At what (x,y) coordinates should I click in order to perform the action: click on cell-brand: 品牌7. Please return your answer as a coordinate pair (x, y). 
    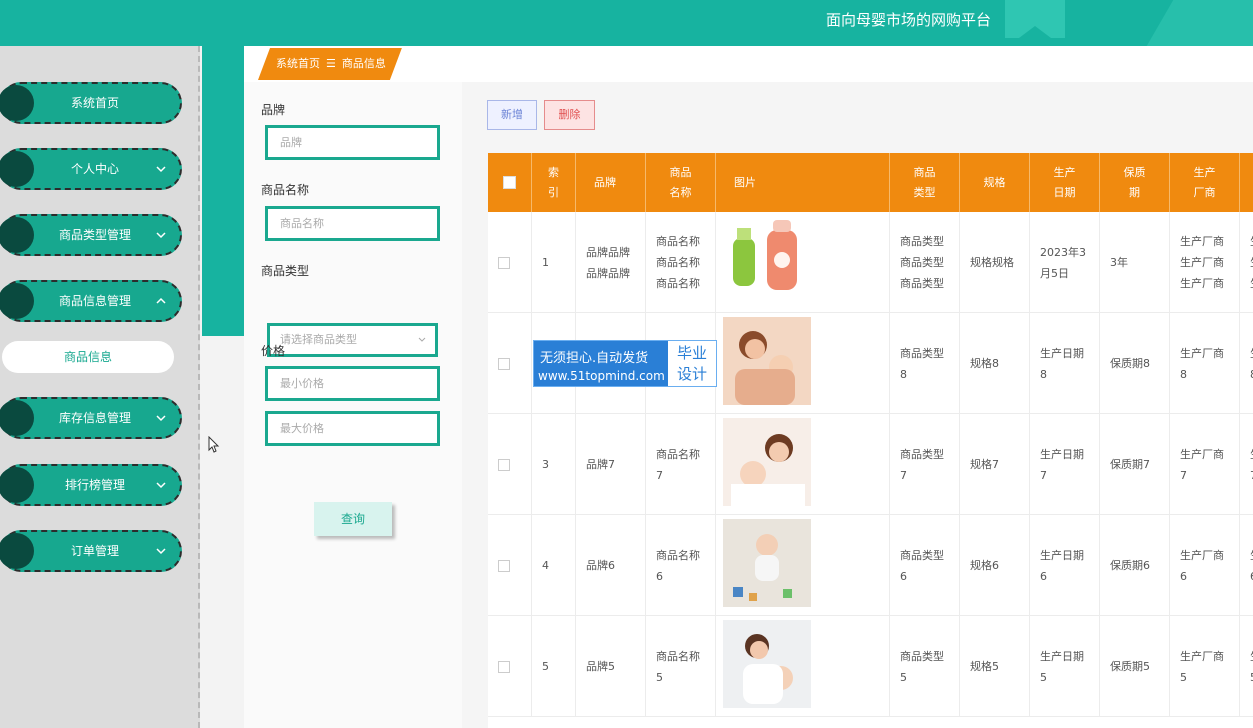
    Looking at the image, I should click on (611, 464).